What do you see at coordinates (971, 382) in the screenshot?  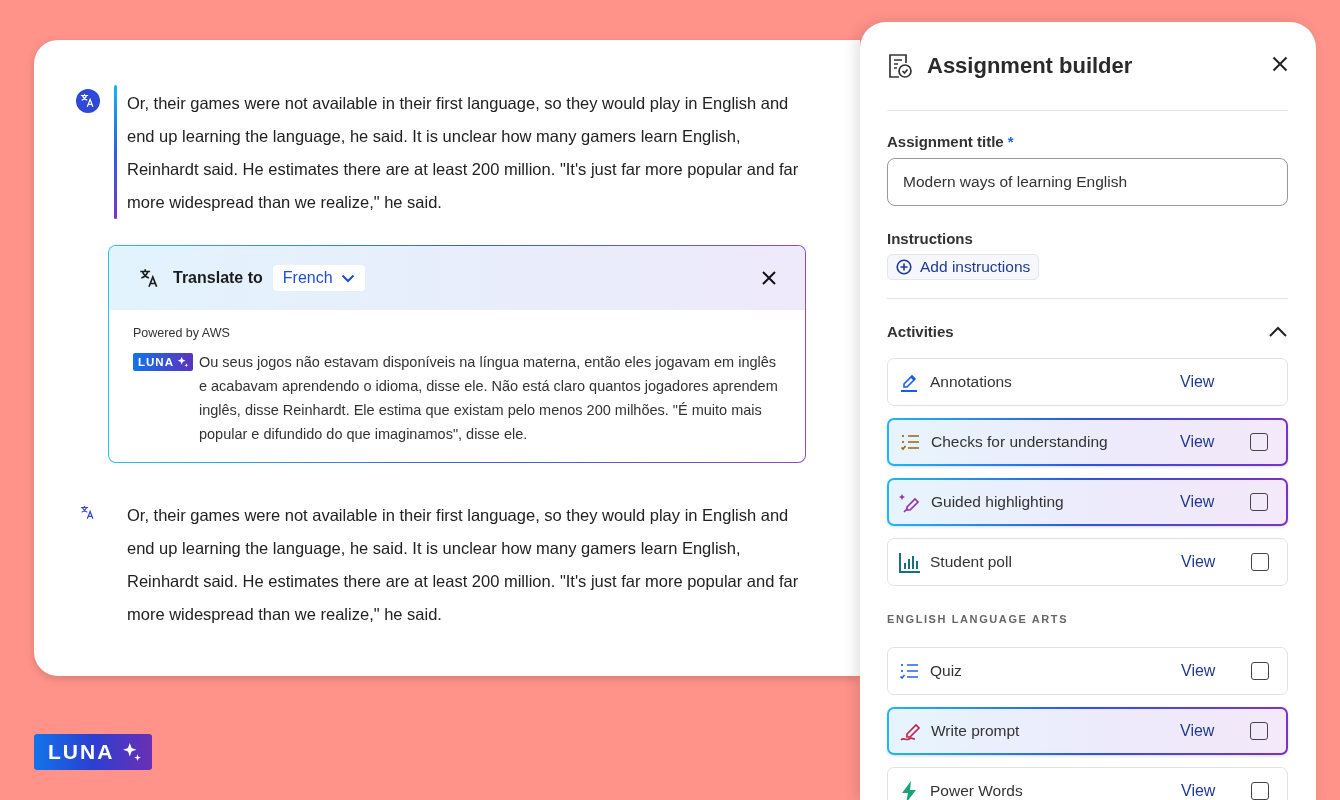 I see `activity-label: Annotations` at bounding box center [971, 382].